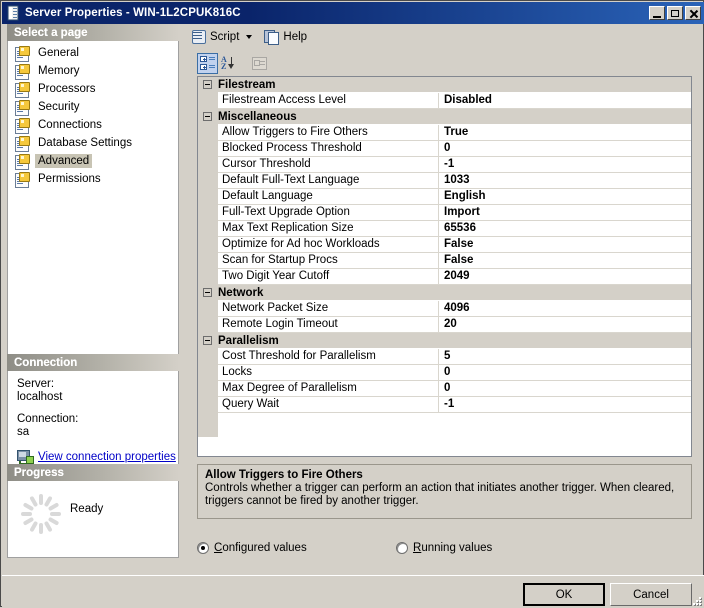  I want to click on property-category-row: Network, so click(444, 293).